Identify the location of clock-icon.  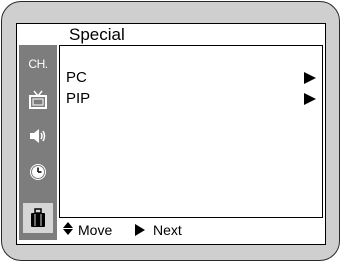
(38, 172).